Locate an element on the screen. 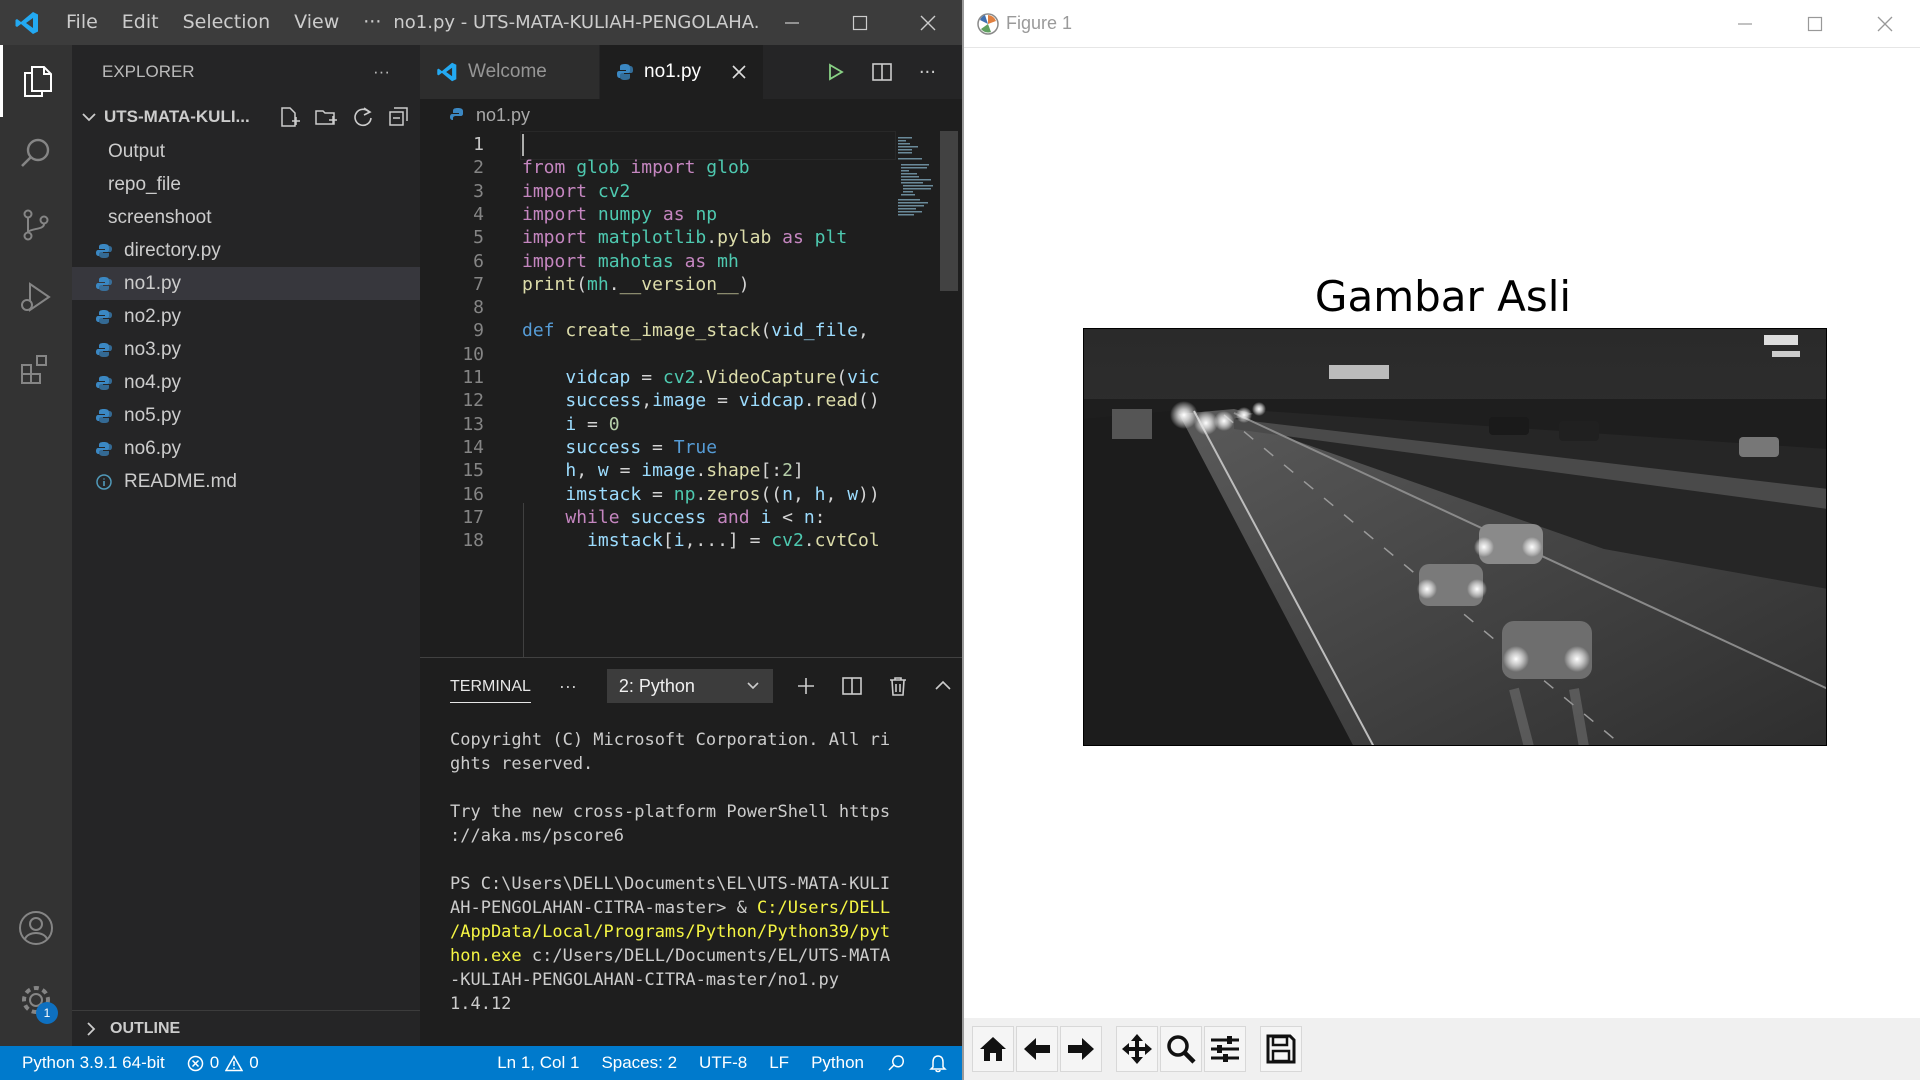  source-control-icon is located at coordinates (36, 225).